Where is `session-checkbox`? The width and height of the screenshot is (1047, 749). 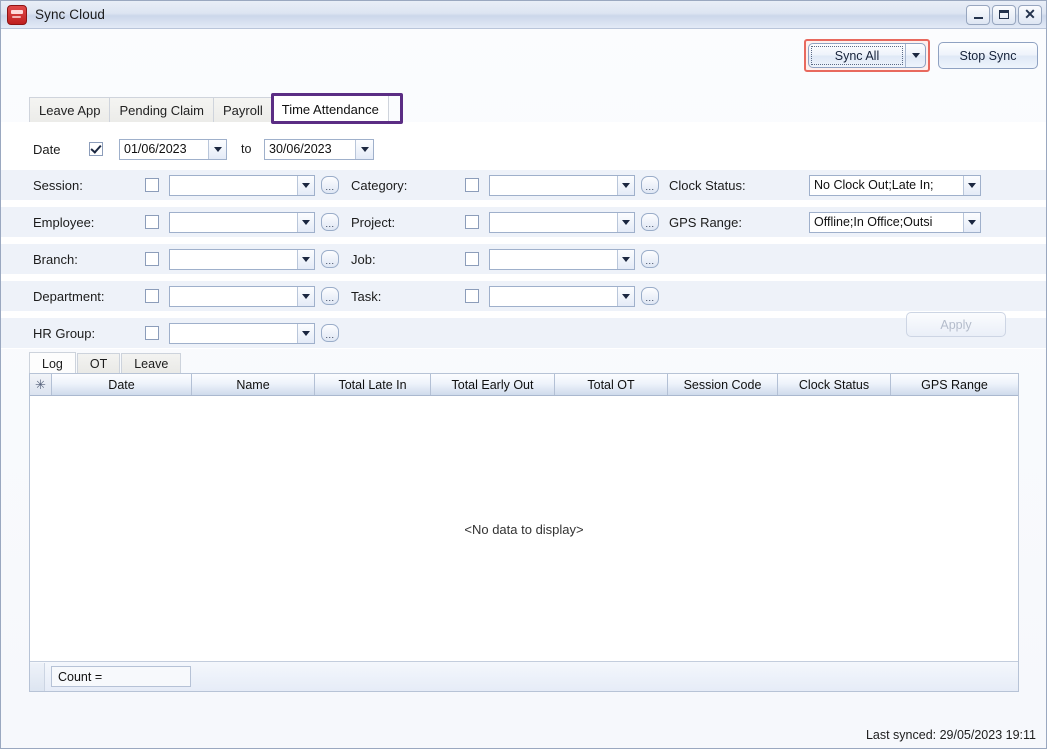
session-checkbox is located at coordinates (152, 185).